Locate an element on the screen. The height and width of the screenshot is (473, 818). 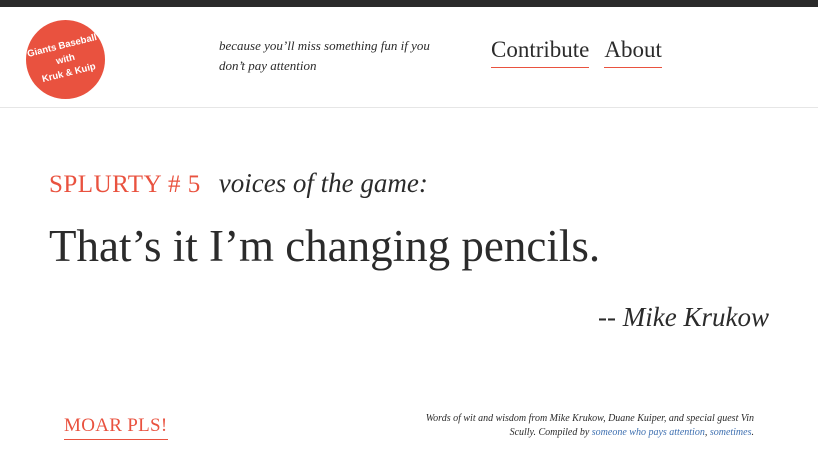
footer-end: . is located at coordinates (753, 432).